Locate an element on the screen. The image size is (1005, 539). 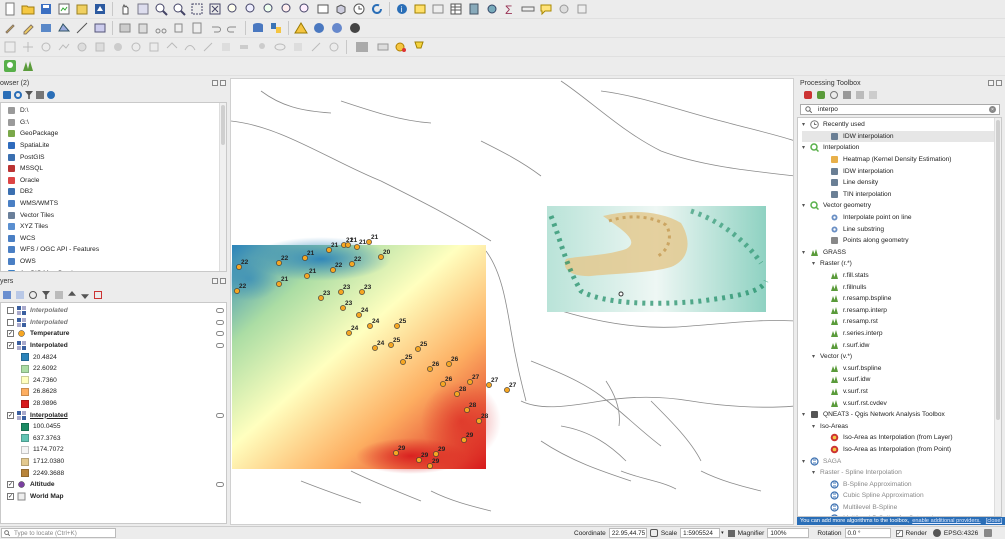
identify-features-icon: i is located at coordinates (402, 9).